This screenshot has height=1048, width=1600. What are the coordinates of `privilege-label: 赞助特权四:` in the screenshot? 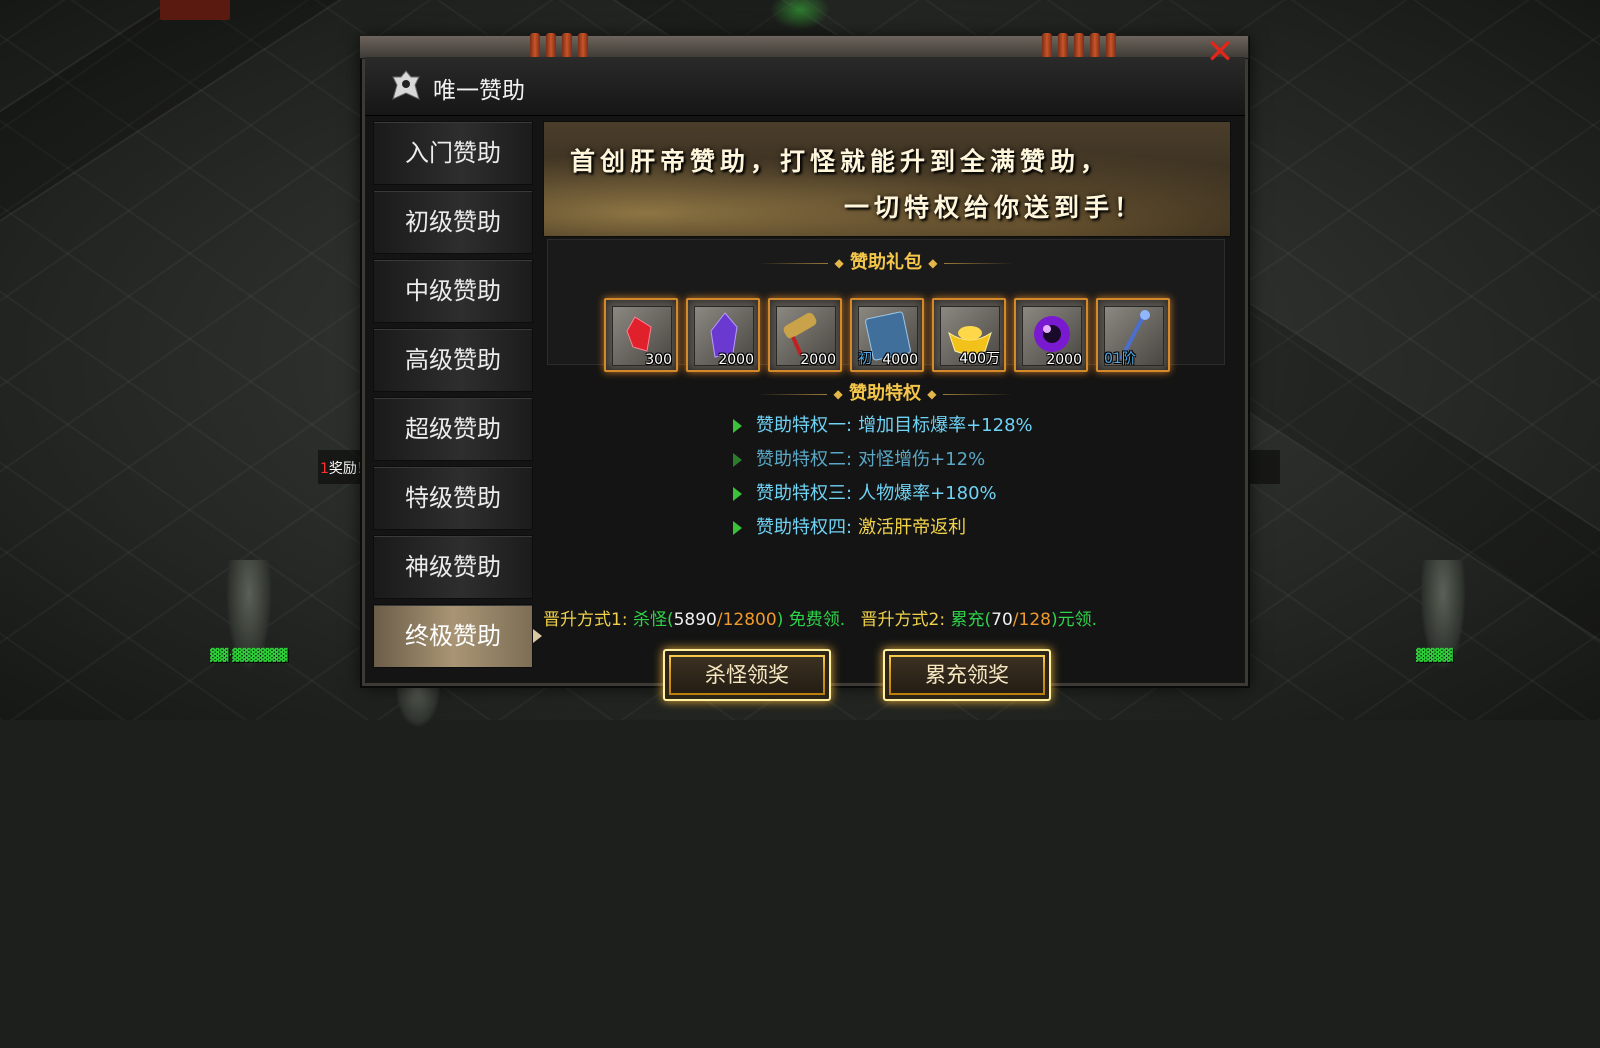 It's located at (804, 527).